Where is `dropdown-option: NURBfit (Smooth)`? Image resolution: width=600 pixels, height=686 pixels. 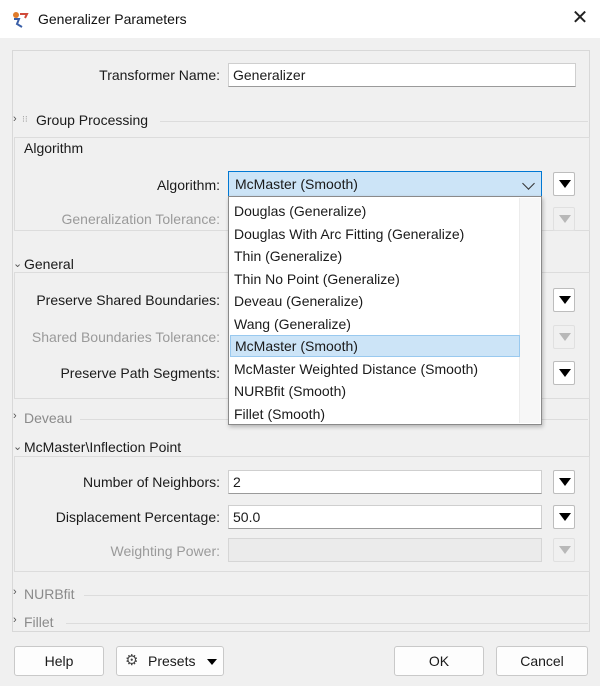
dropdown-option: NURBfit (Smooth) is located at coordinates (375, 391).